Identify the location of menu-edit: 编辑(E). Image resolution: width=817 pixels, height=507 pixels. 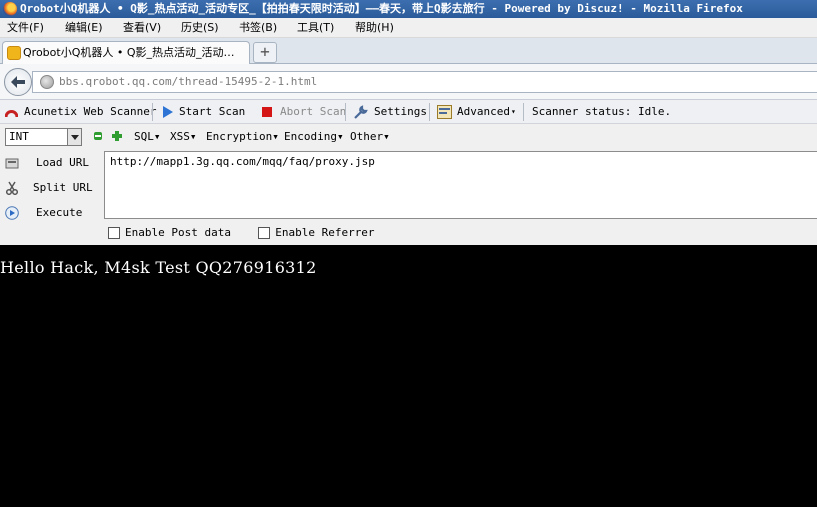
(84, 28).